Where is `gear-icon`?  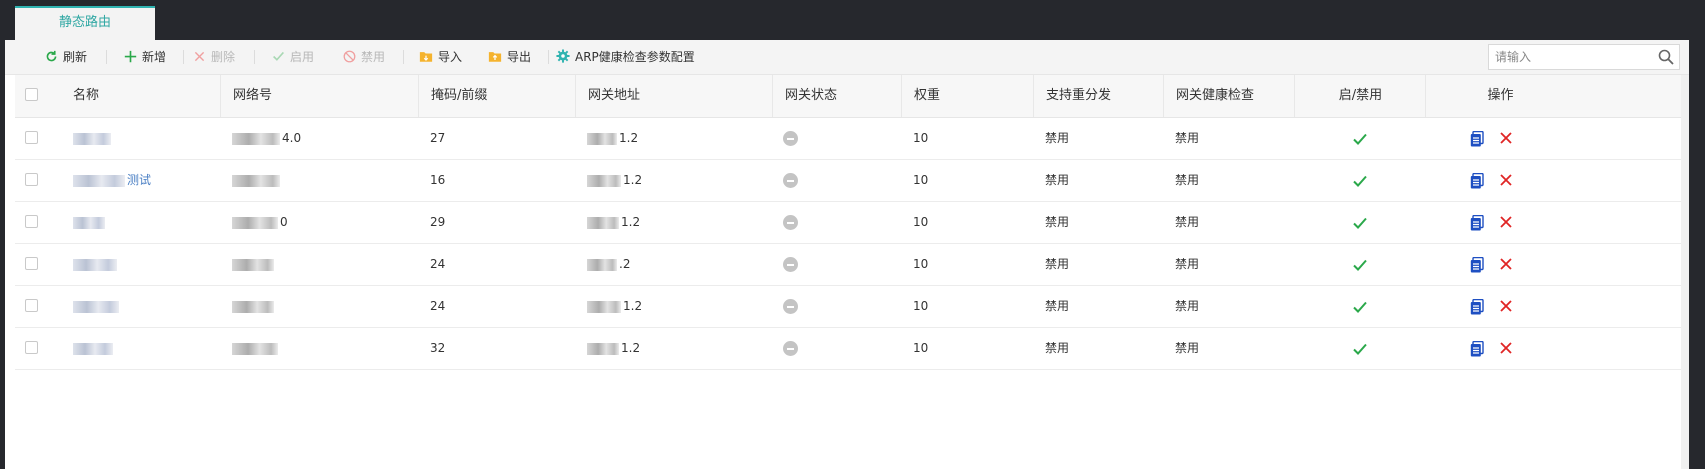 gear-icon is located at coordinates (563, 57).